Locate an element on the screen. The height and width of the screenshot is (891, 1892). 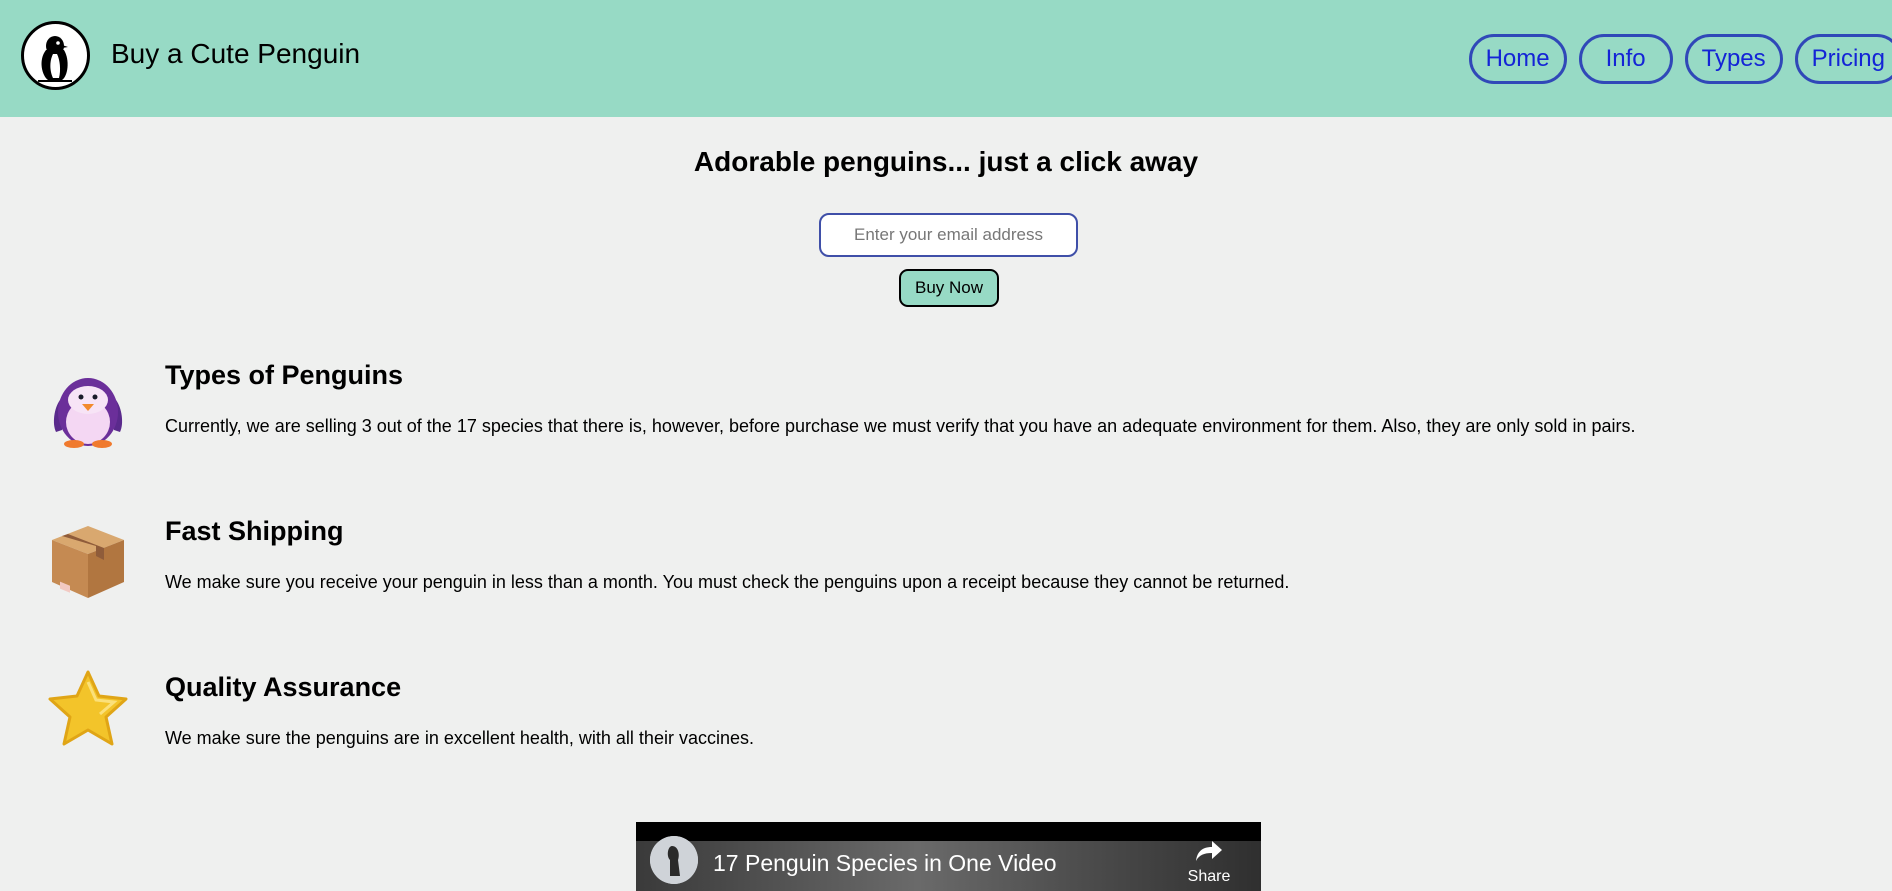
nav-types: Types is located at coordinates (1733, 59).